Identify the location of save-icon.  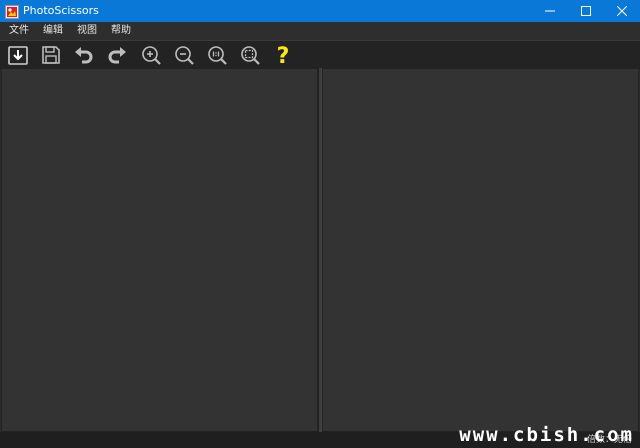
(51, 55).